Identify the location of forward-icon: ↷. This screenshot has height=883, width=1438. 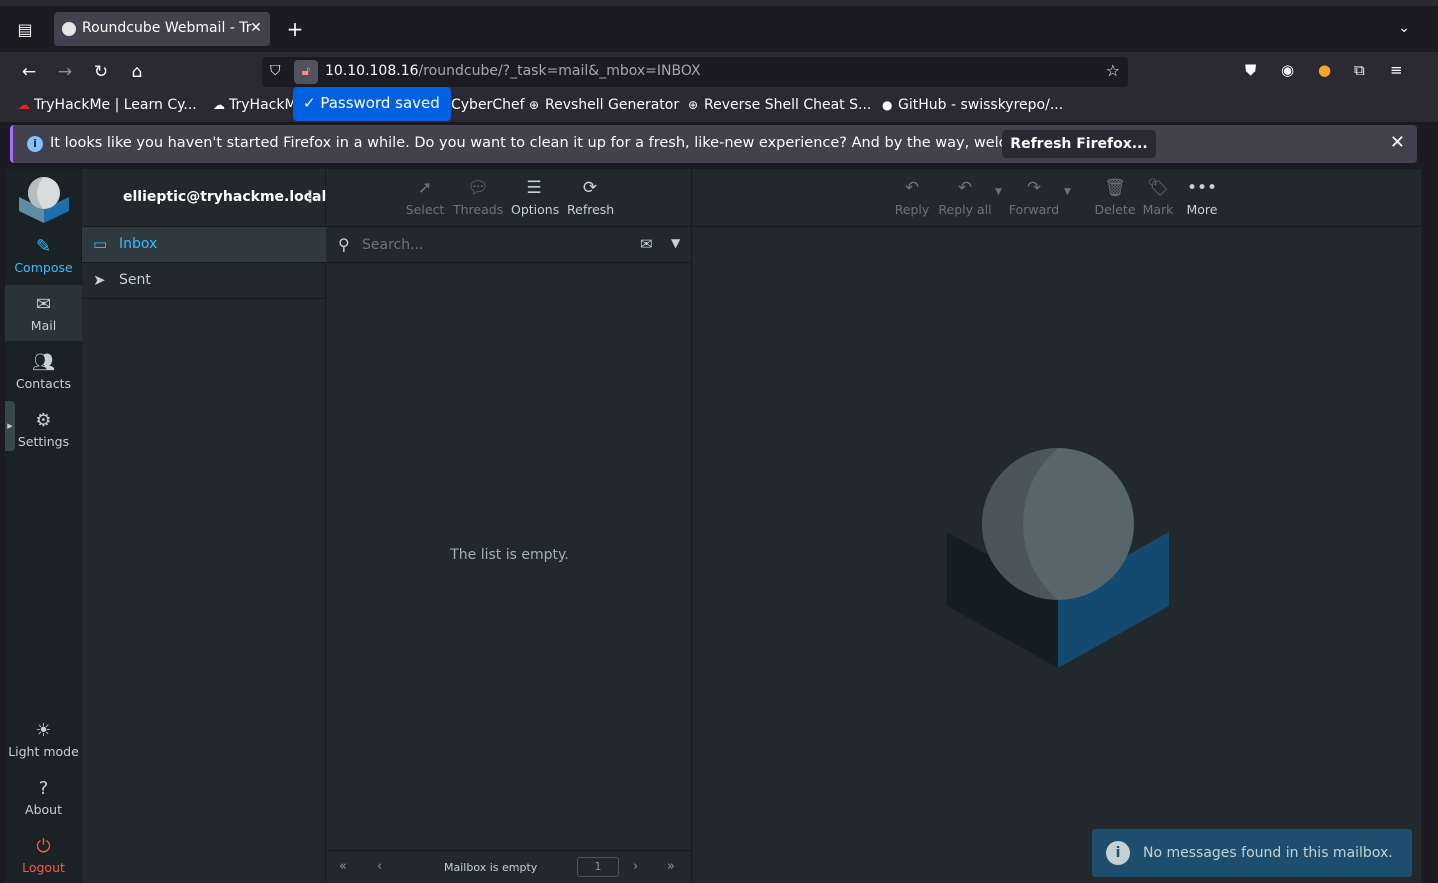
(1034, 188).